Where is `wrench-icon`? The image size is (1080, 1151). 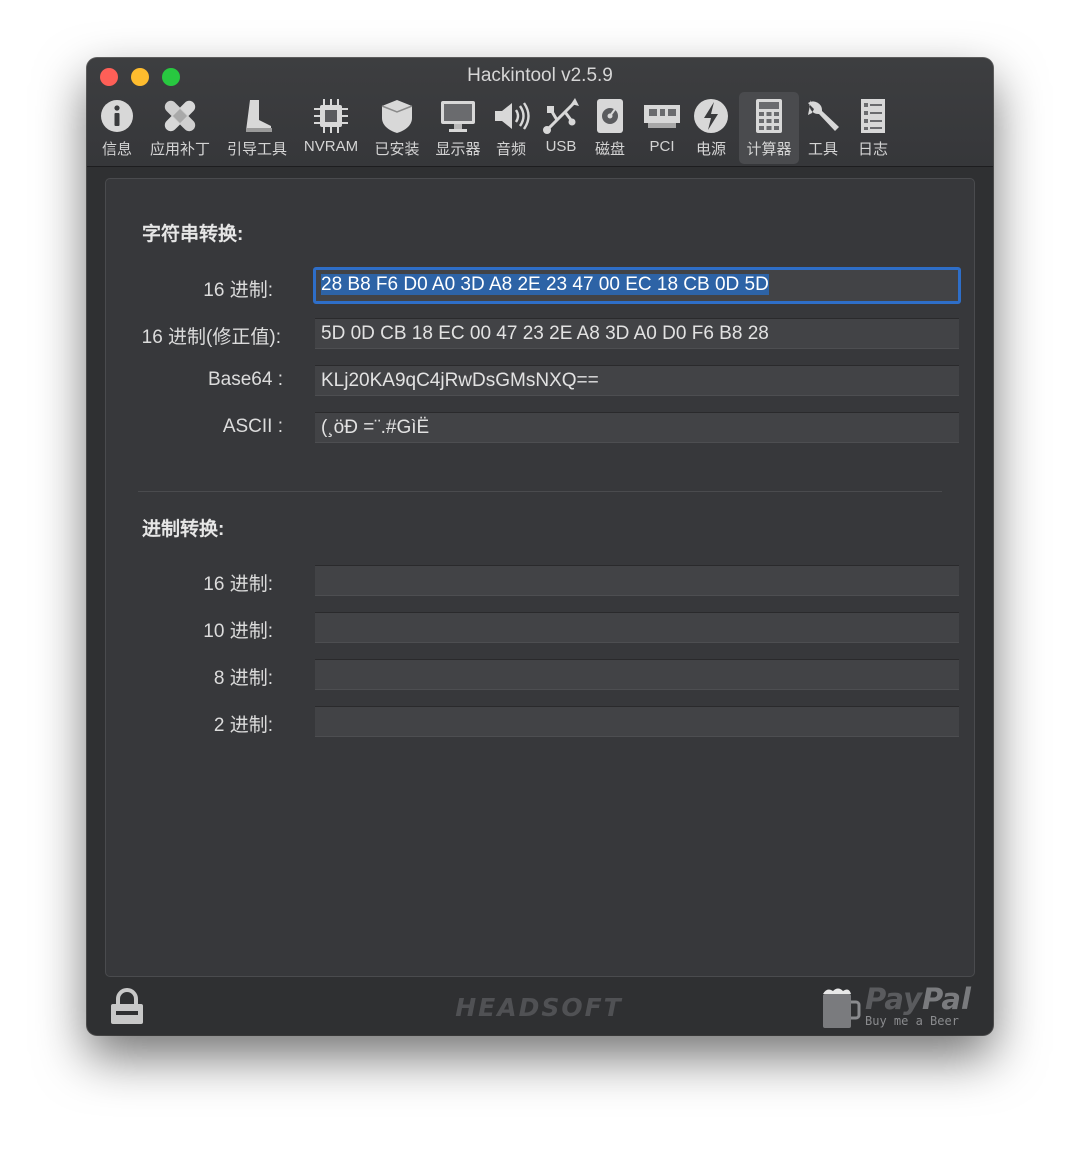
wrench-icon is located at coordinates (823, 115).